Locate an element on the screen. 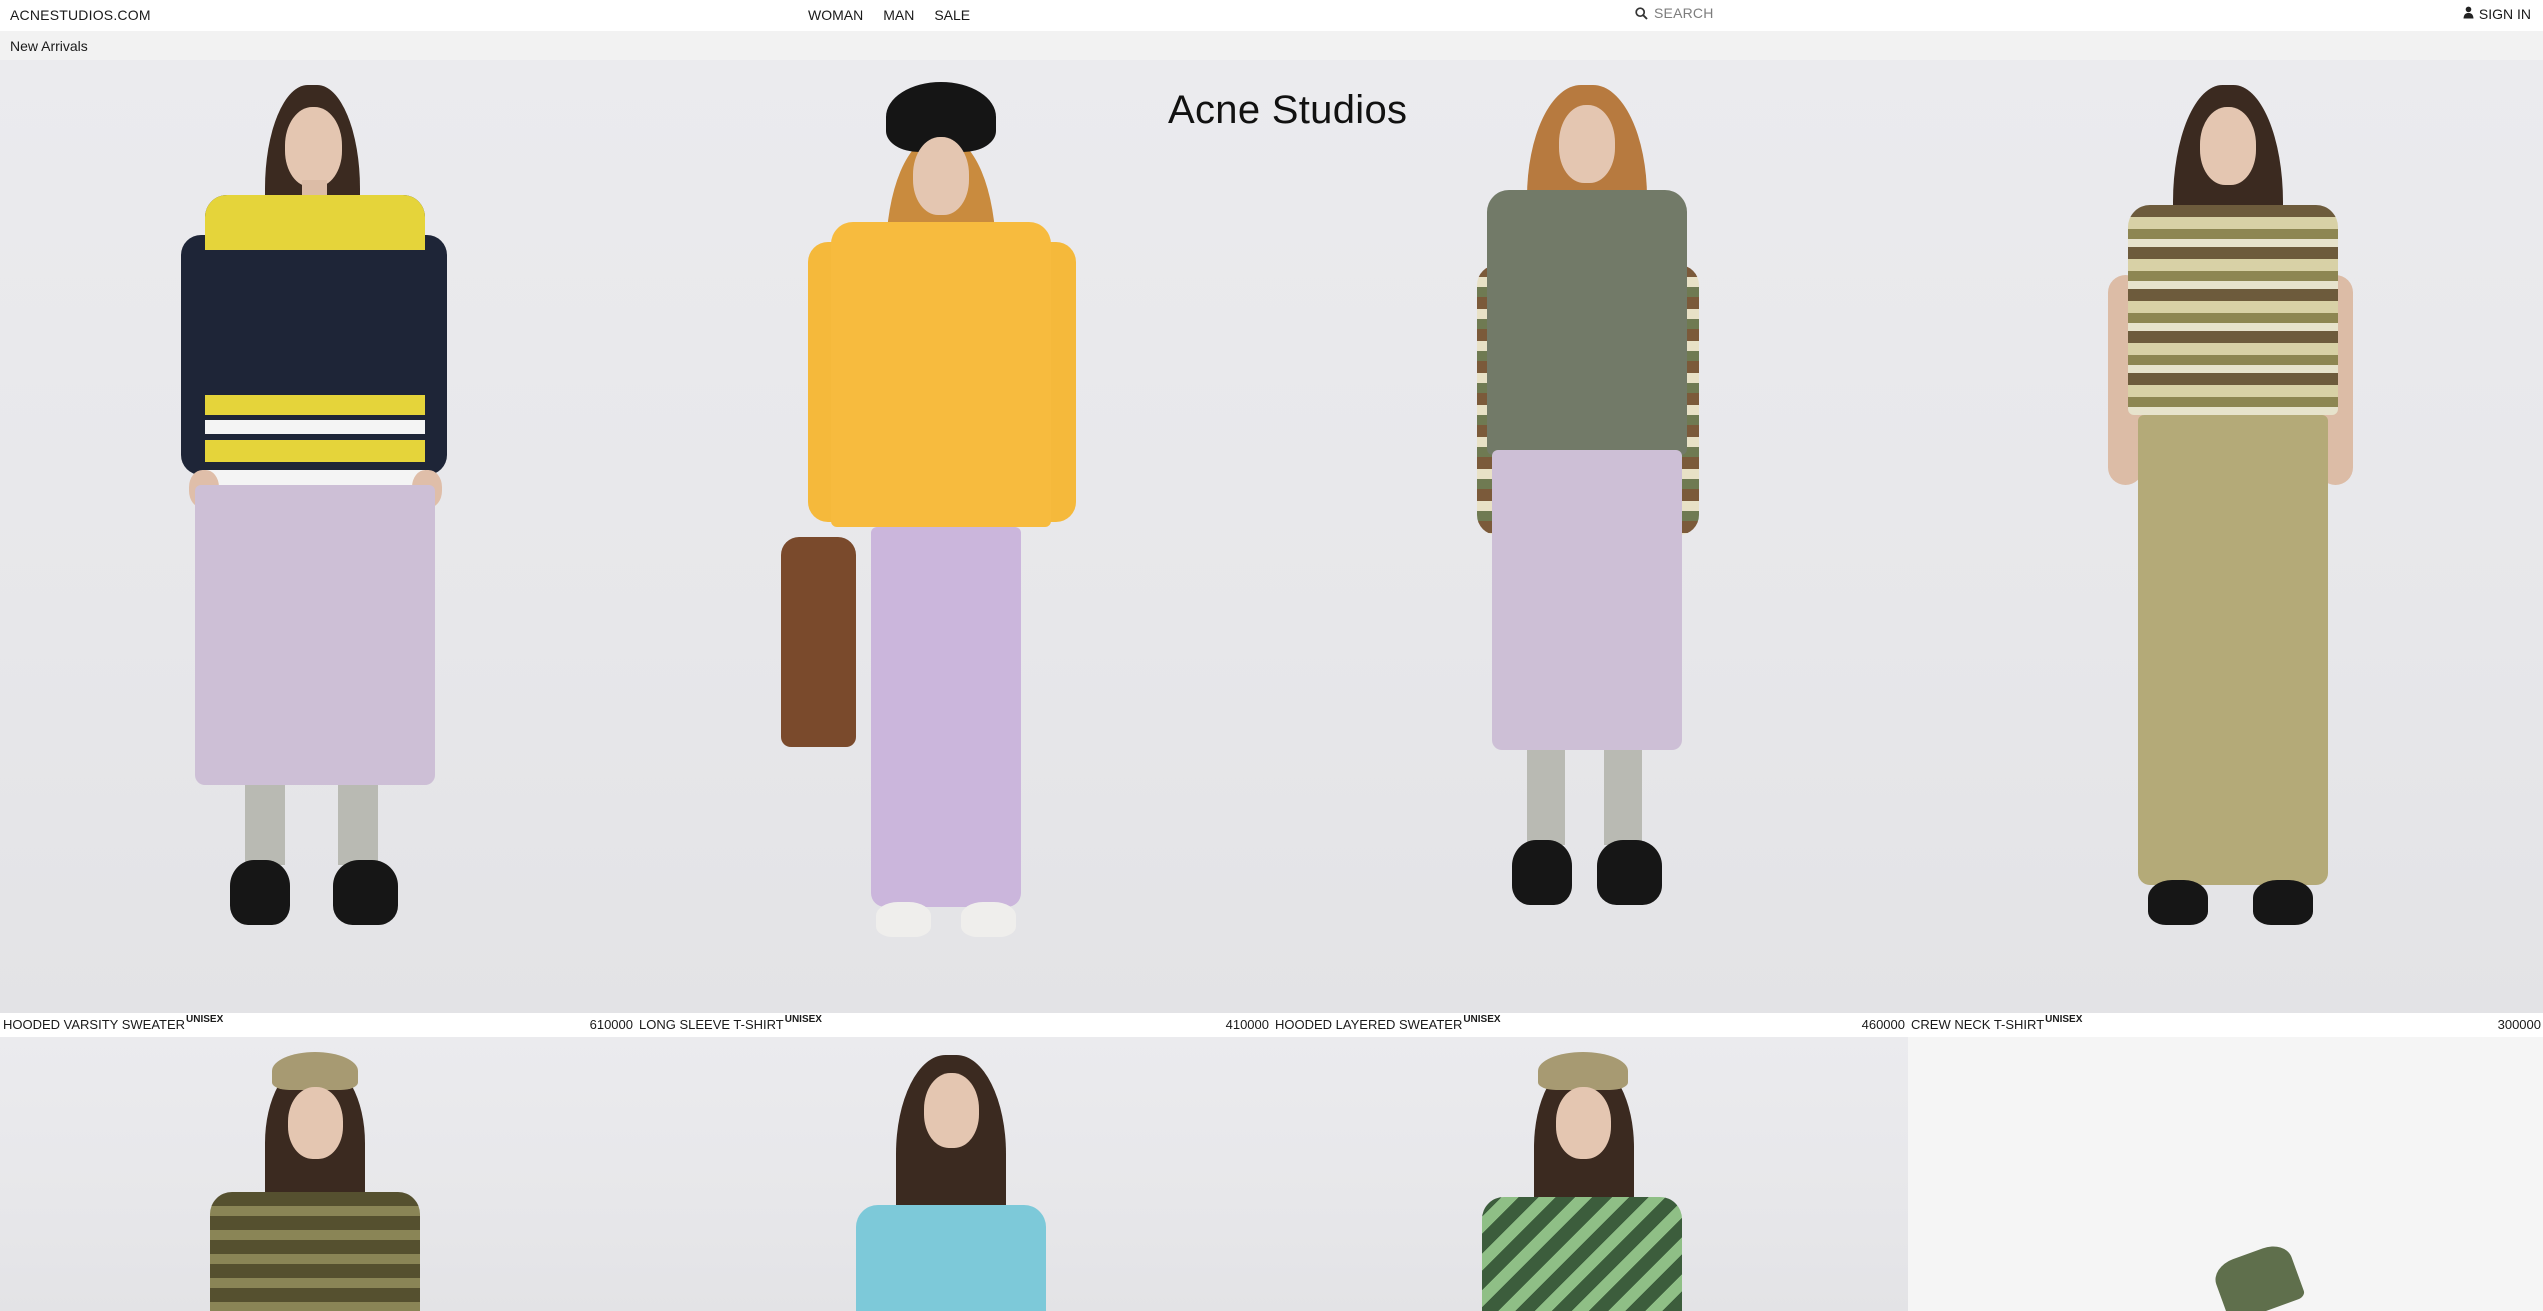 The image size is (2543, 1311). nav-sale: SALE is located at coordinates (952, 15).